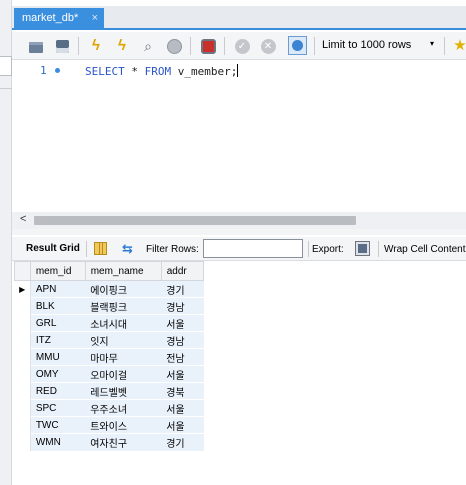 The image size is (466, 485). I want to click on refresh-arrows-icon: ⇆, so click(127, 249).